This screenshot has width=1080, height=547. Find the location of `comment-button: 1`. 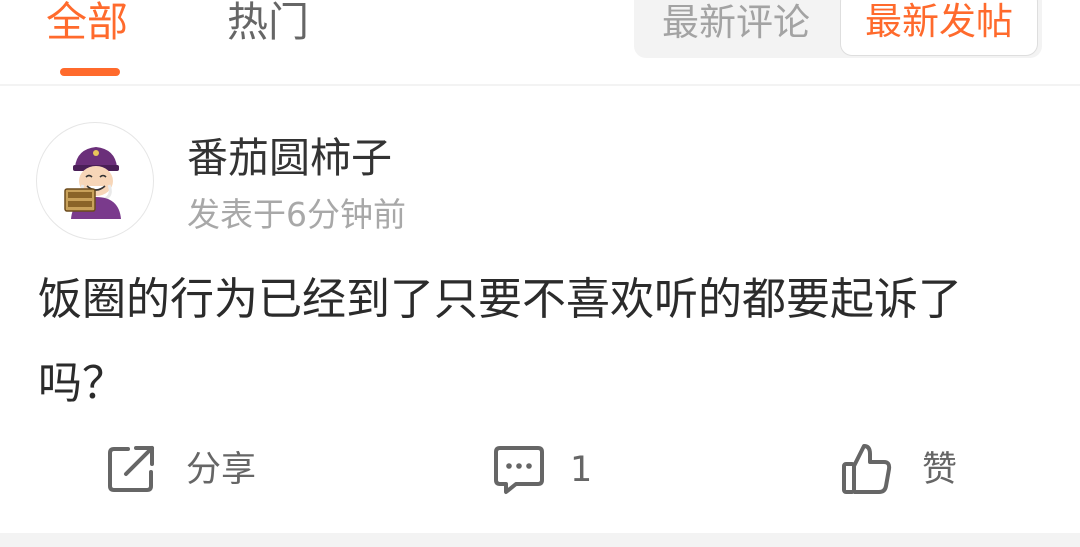

comment-button: 1 is located at coordinates (567, 470).